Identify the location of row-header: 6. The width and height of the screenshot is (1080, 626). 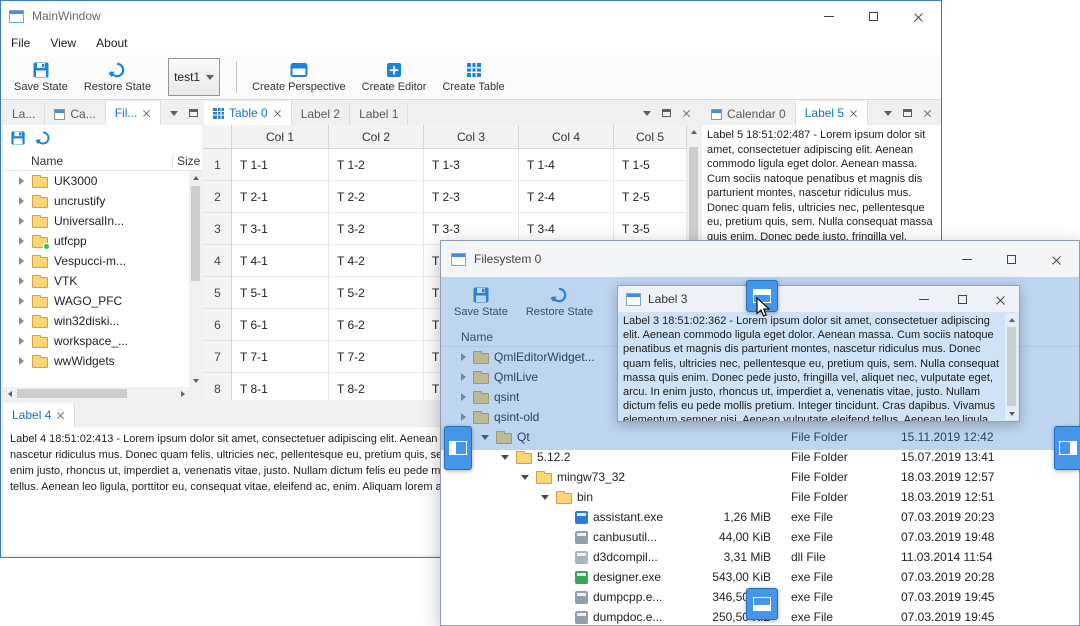
(218, 325).